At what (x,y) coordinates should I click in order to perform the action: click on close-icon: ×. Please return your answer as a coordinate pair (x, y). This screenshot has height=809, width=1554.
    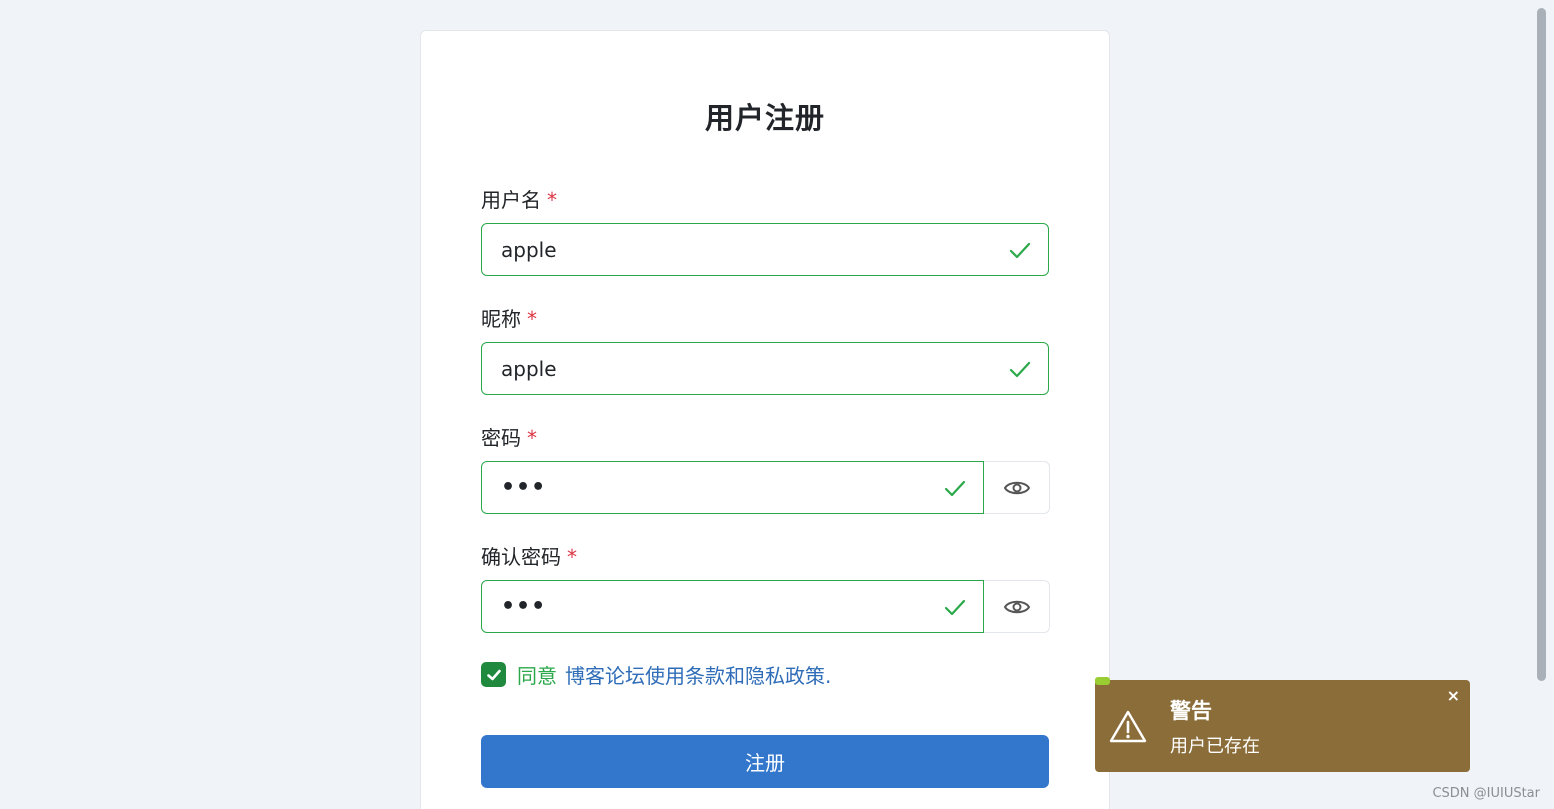
    Looking at the image, I should click on (1453, 695).